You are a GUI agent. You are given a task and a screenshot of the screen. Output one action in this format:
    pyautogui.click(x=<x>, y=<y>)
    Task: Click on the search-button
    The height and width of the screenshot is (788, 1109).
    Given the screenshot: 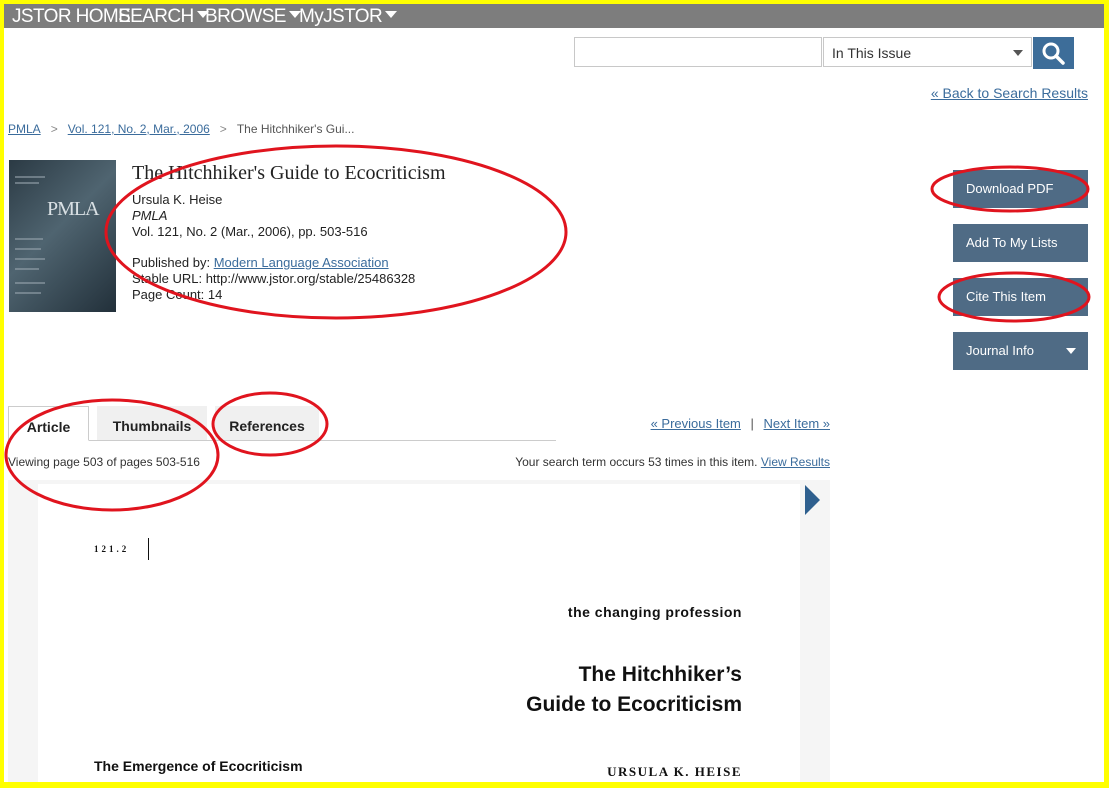 What is the action you would take?
    pyautogui.click(x=1053, y=53)
    